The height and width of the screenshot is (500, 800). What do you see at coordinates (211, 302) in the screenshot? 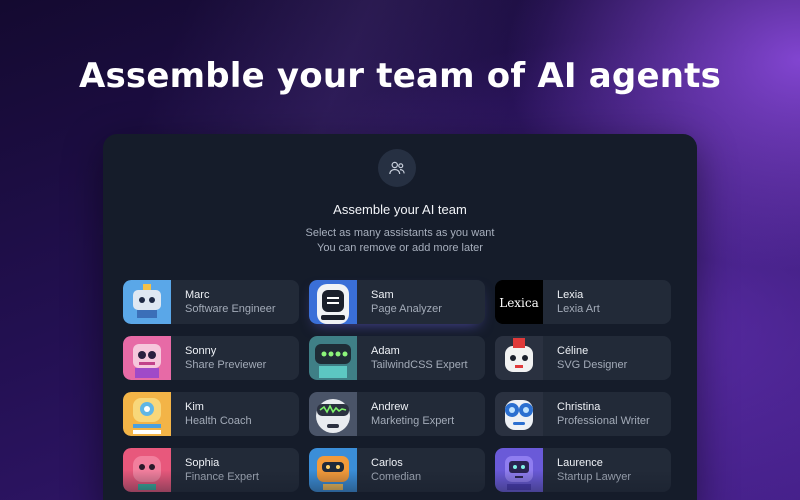
I see `agent-card-marc: Marc Software Engineer` at bounding box center [211, 302].